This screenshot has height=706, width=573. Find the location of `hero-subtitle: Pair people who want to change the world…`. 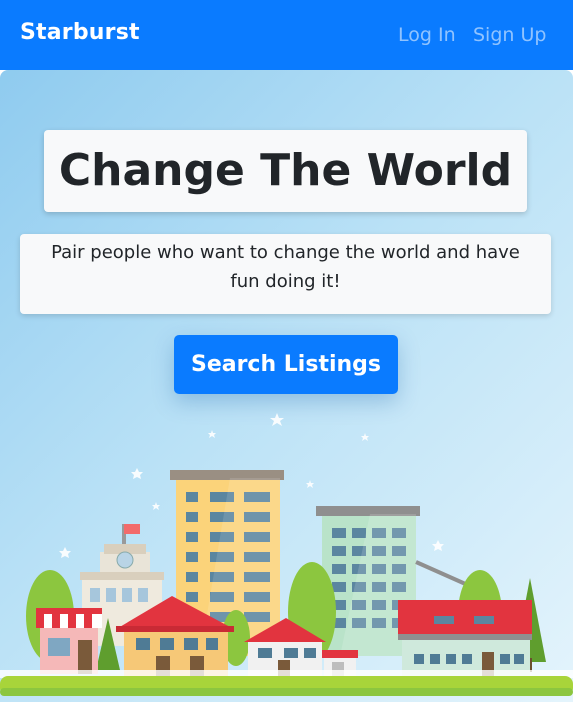

hero-subtitle: Pair people who want to change the world… is located at coordinates (285, 274).